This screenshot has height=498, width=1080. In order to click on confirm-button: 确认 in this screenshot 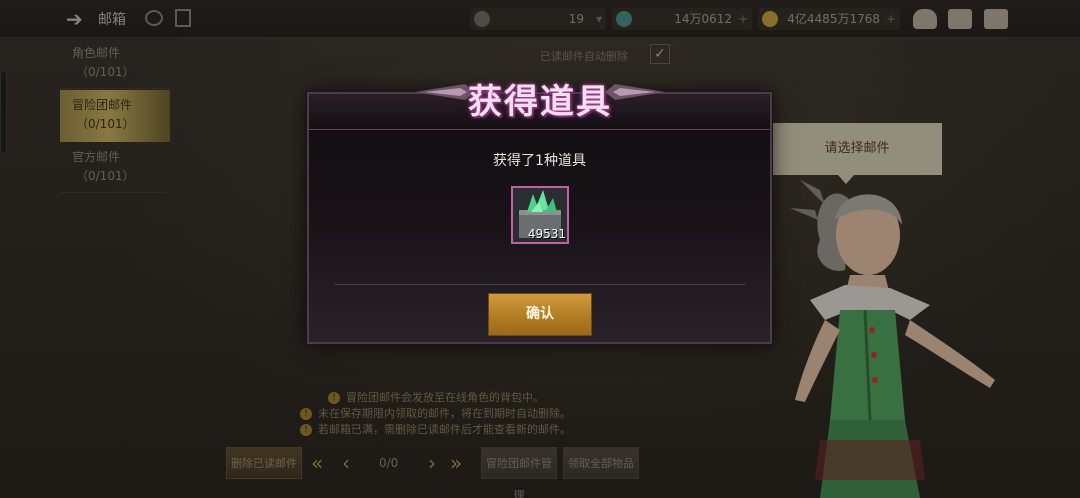, I will do `click(540, 314)`.